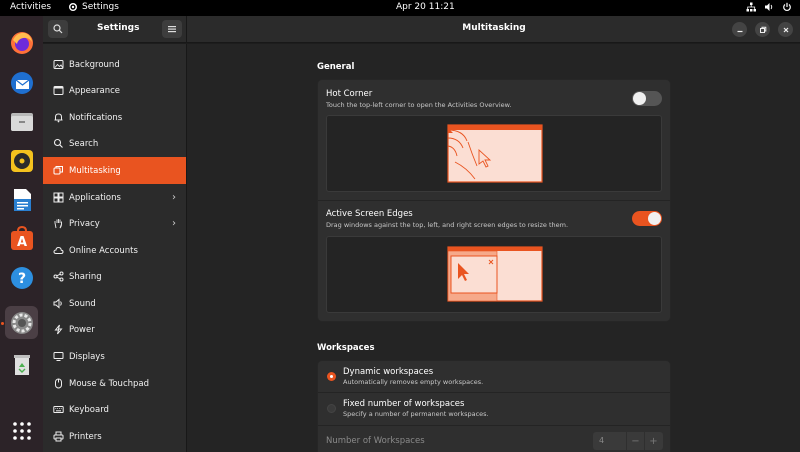 The width and height of the screenshot is (800, 452). I want to click on screen-edges-toggle, so click(647, 218).